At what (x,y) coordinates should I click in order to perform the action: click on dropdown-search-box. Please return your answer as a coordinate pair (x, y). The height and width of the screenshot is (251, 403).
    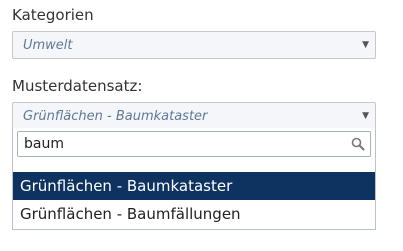
    Looking at the image, I should click on (194, 144).